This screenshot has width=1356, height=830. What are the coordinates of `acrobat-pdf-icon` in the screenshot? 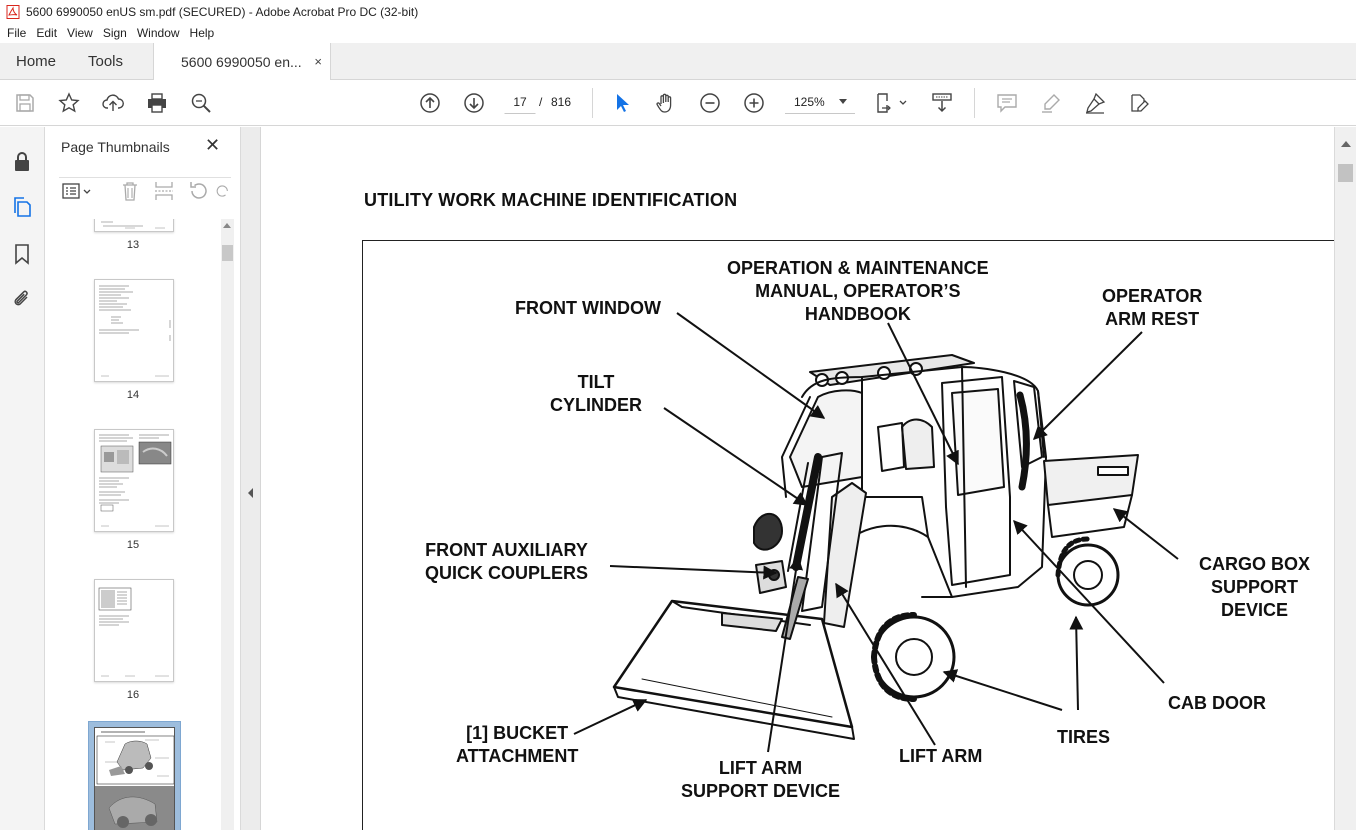 It's located at (13, 11).